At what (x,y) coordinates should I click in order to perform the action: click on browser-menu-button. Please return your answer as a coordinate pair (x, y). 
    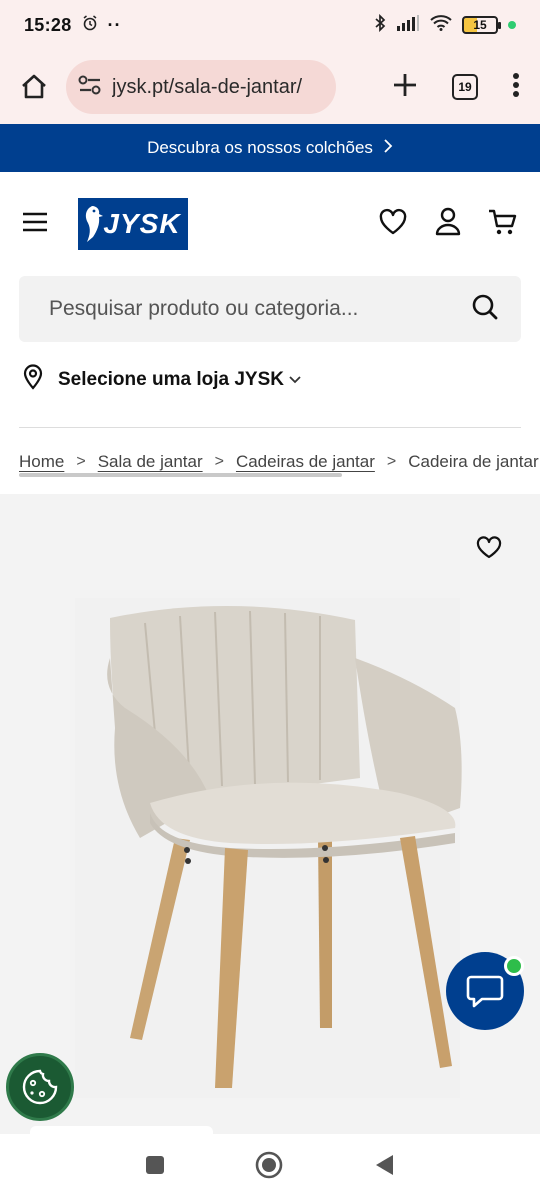
    Looking at the image, I should click on (516, 87).